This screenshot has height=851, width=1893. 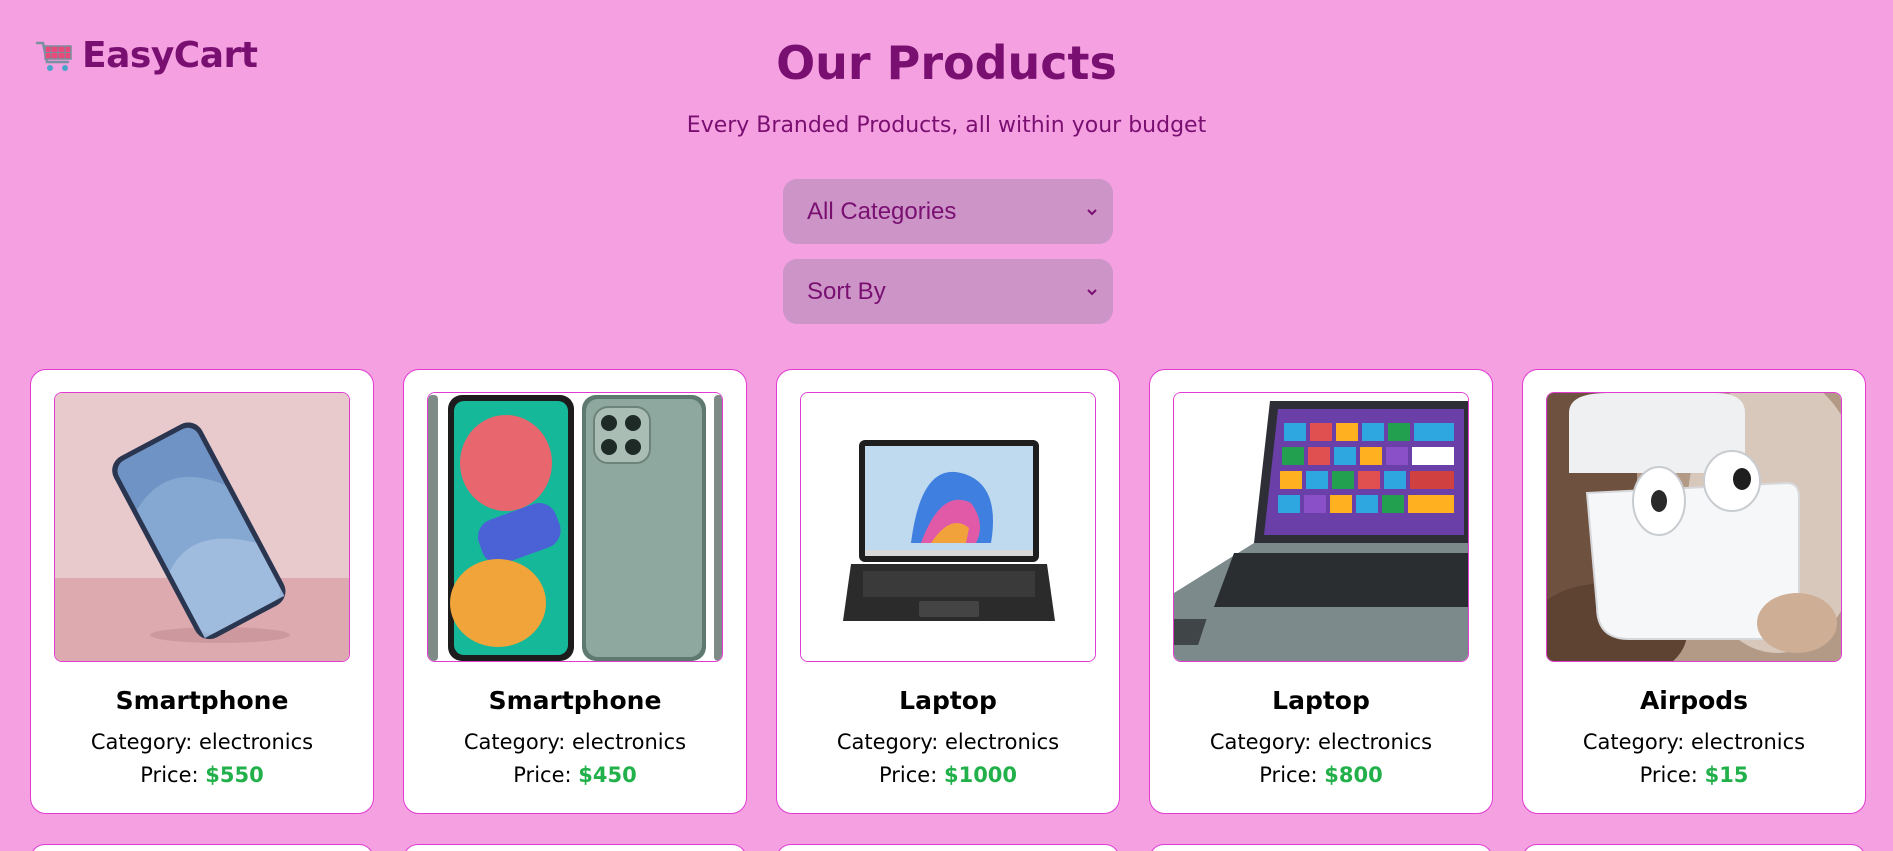 I want to click on smartphone-image, so click(x=202, y=527).